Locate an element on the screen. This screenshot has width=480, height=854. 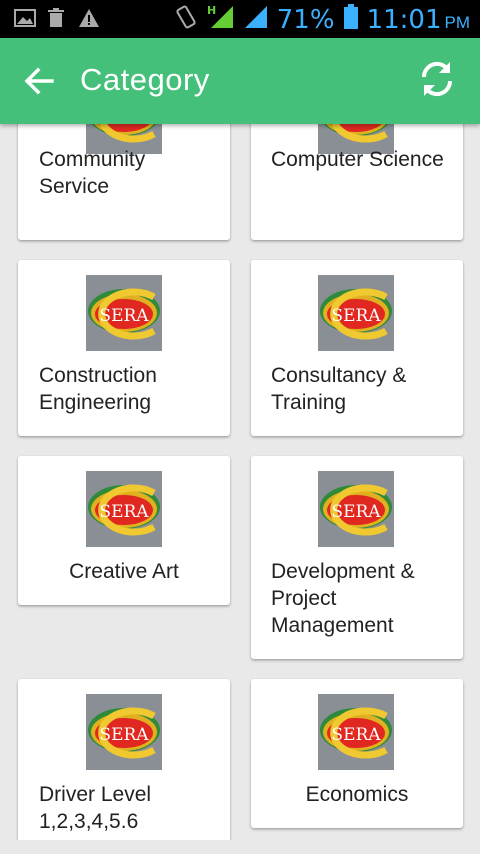
category-card-consultancy-training: SERA Consultancy & Training is located at coordinates (357, 348).